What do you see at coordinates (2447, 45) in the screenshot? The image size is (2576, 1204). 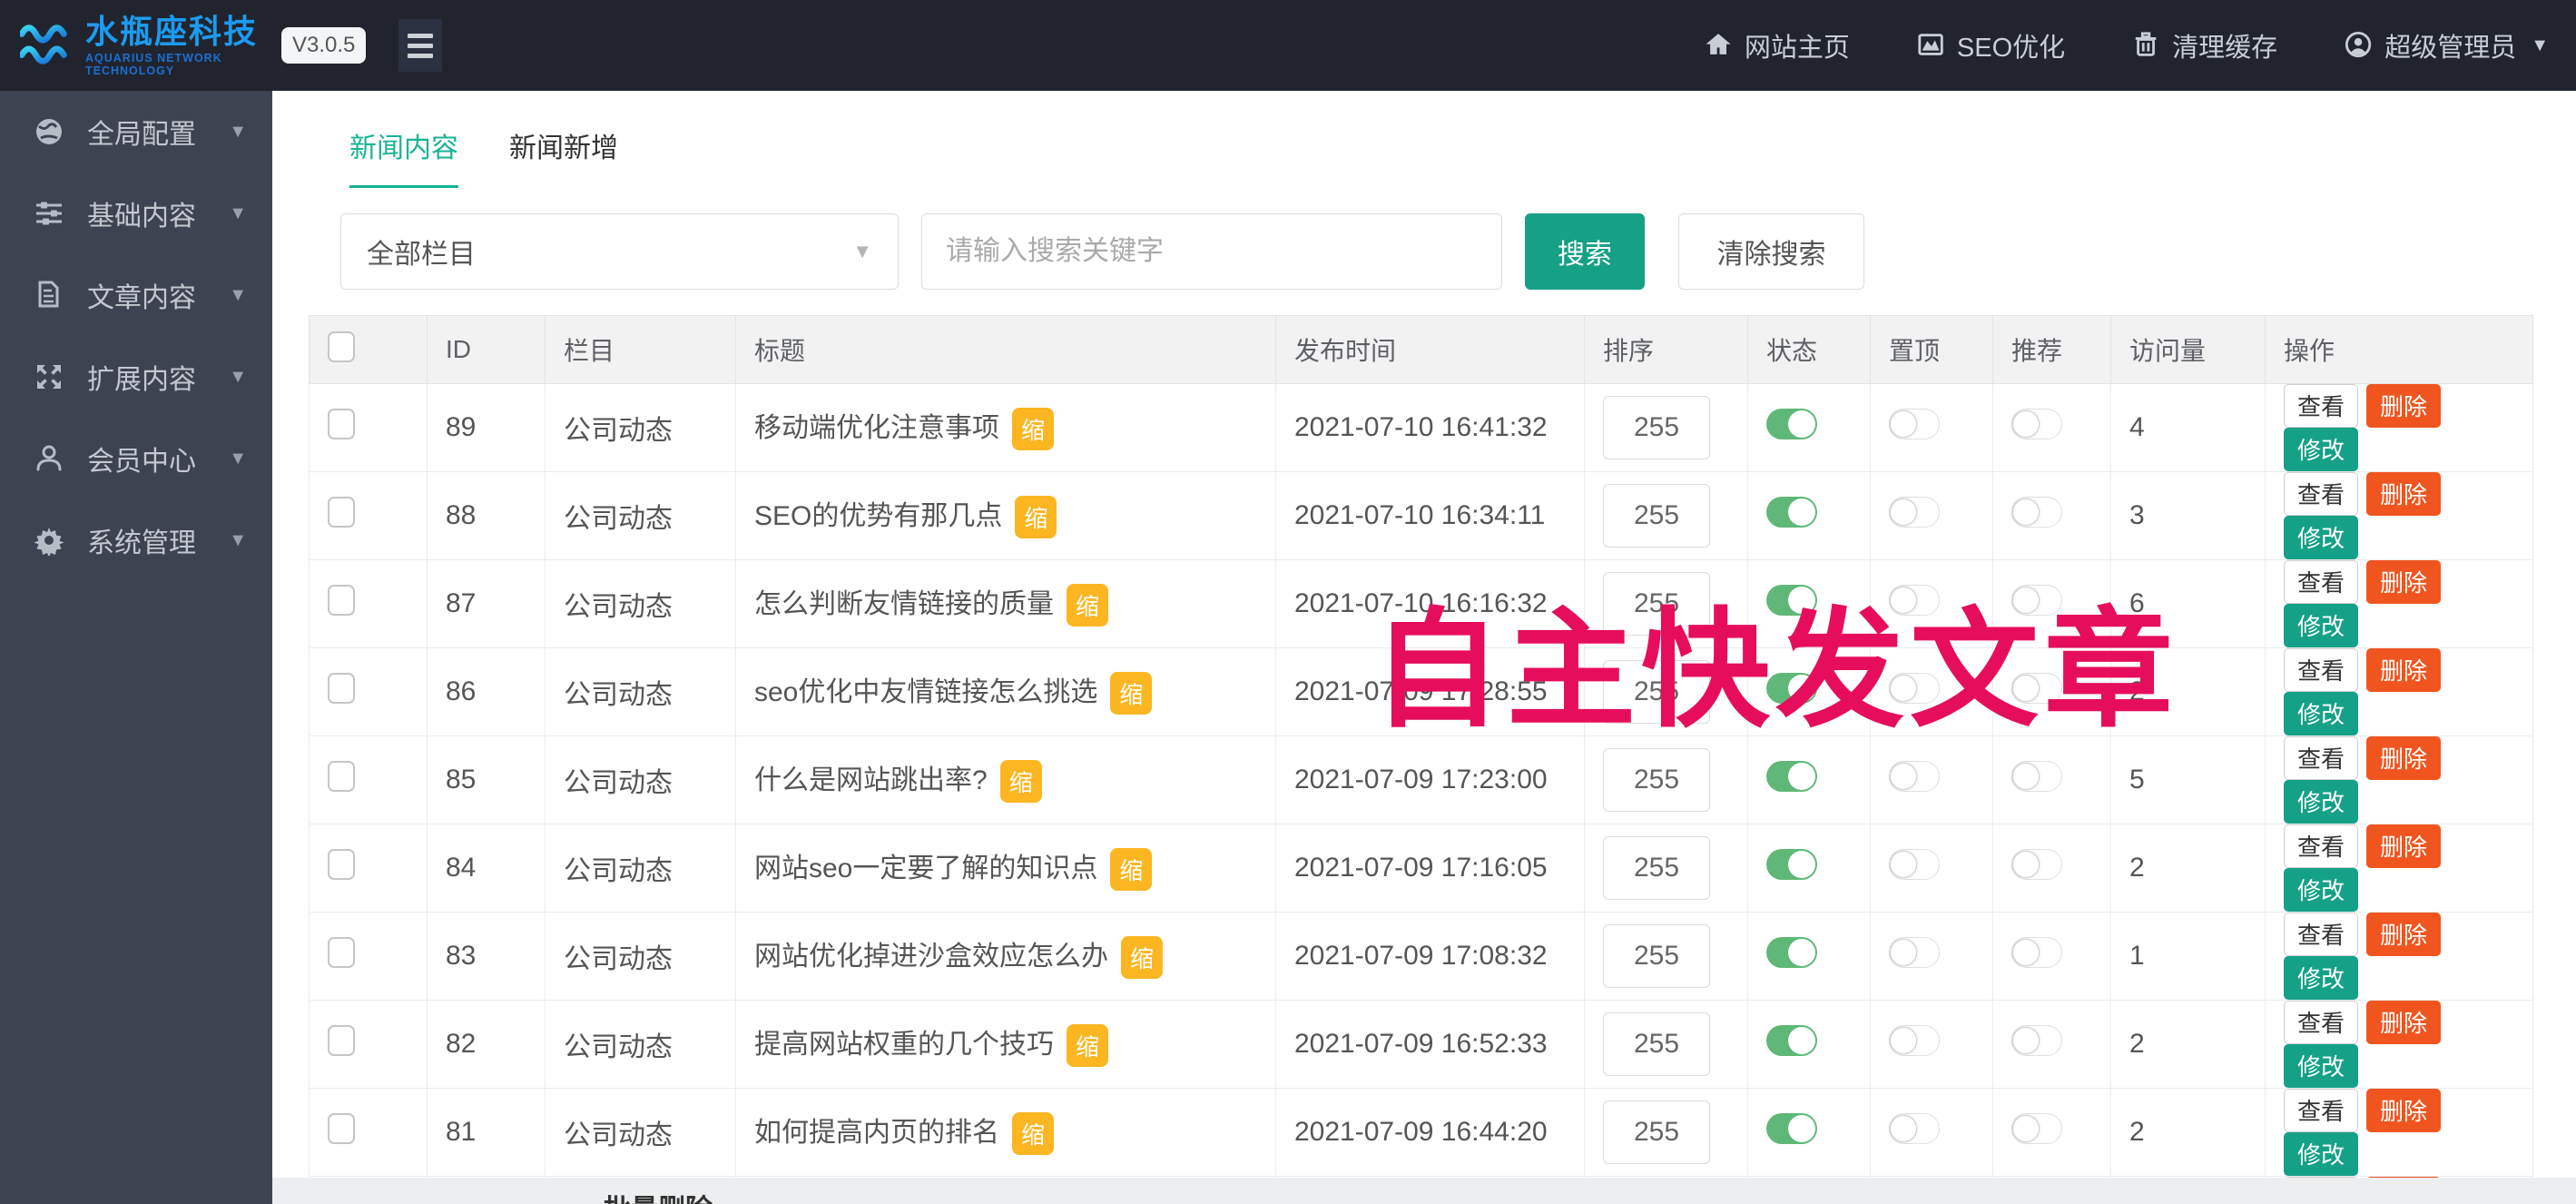 I see `top-menu-item-3: 超级管理员 ▼` at bounding box center [2447, 45].